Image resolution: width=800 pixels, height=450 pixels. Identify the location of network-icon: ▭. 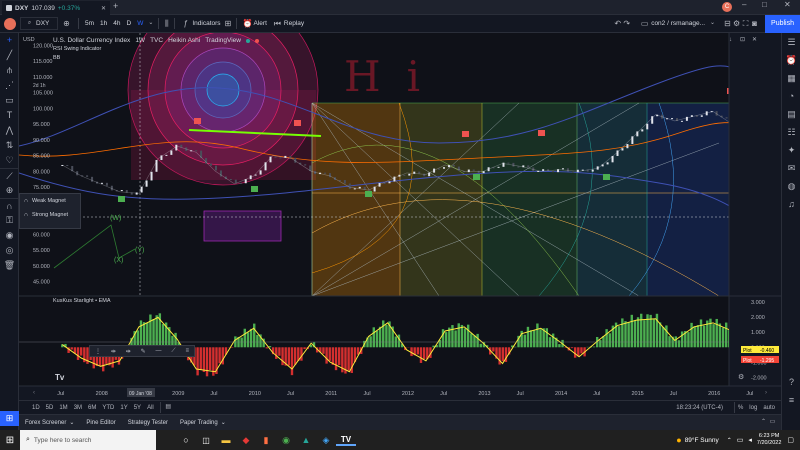
(740, 440).